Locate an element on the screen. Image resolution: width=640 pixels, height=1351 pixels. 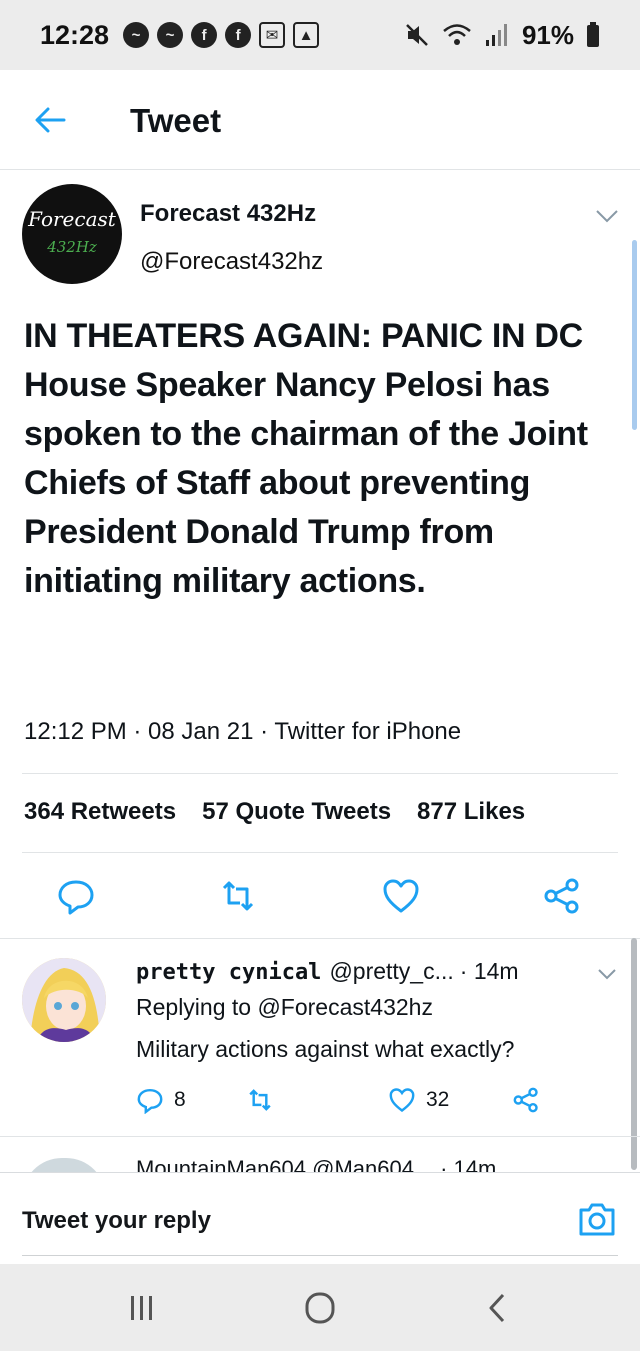
top-app-bar: Tweet is located at coordinates (320, 120).